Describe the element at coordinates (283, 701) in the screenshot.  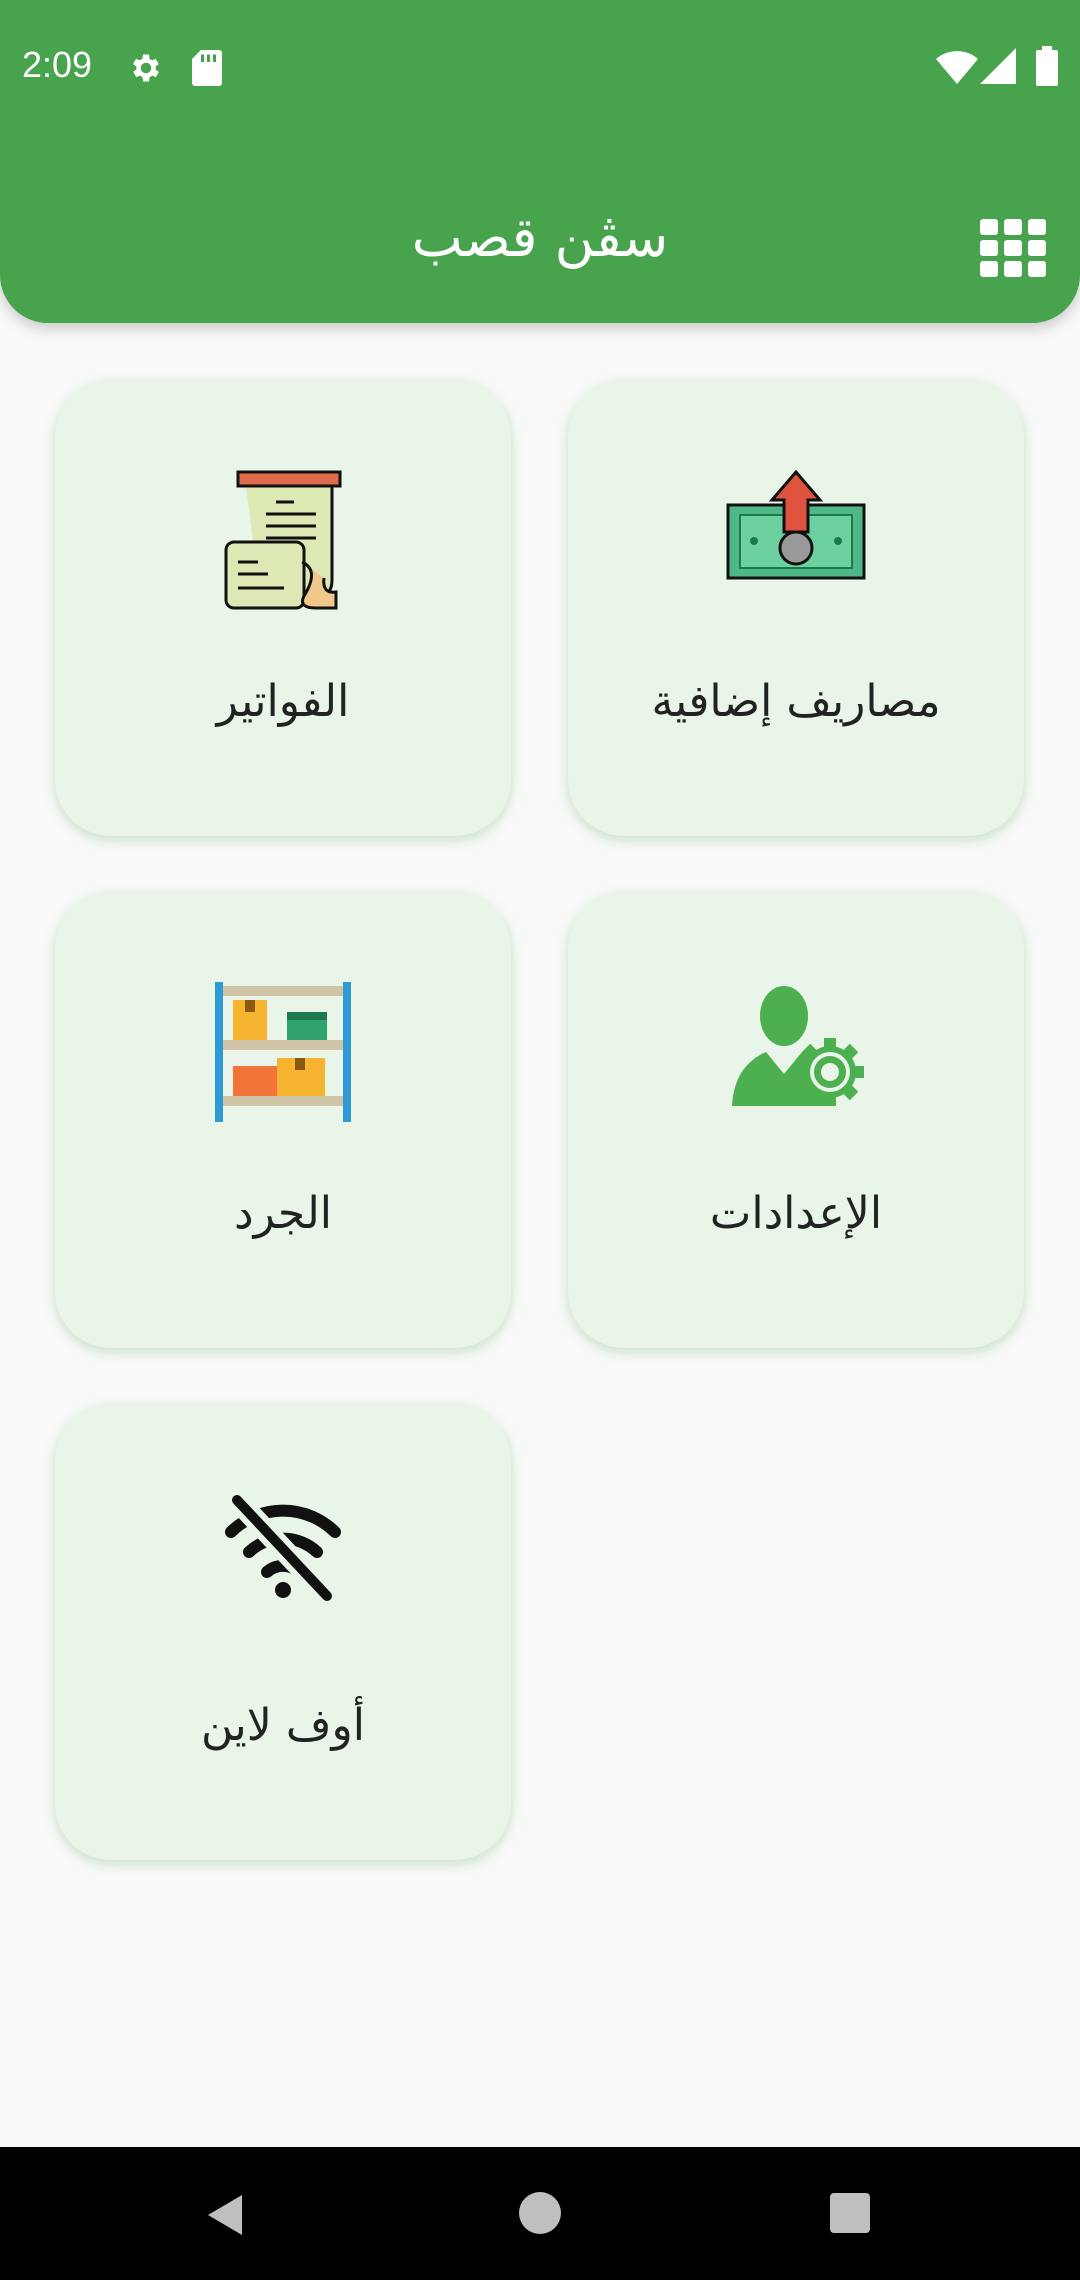
I see `card-label: الفواتير` at that location.